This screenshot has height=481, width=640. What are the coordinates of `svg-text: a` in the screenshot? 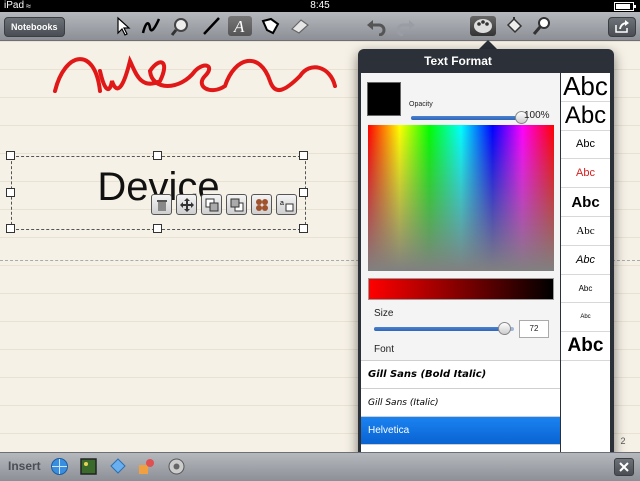 It's located at (282, 203).